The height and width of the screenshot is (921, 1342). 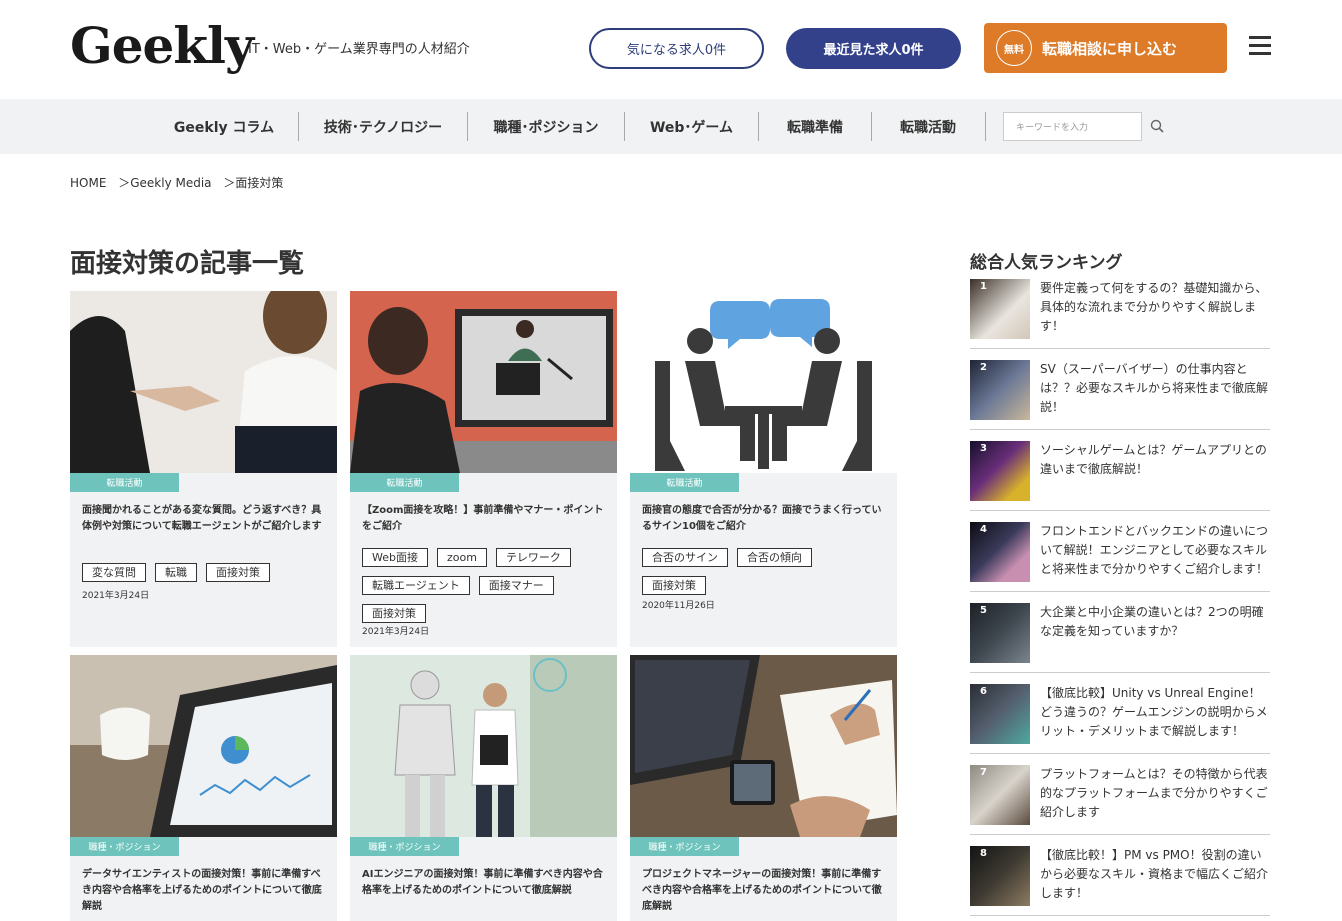 I want to click on site-logo: Geekly, so click(x=162, y=46).